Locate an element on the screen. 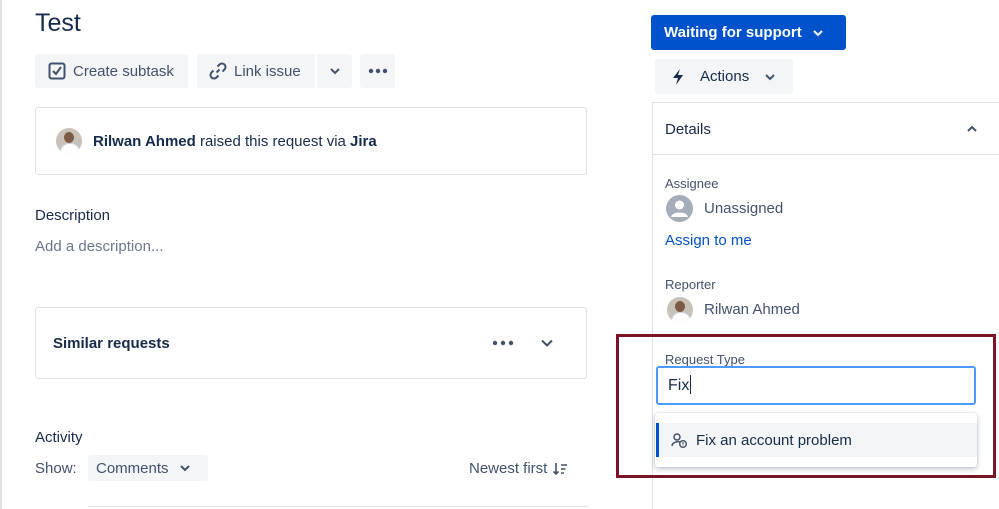 The height and width of the screenshot is (509, 999). link-issue-dropdown-button is located at coordinates (334, 71).